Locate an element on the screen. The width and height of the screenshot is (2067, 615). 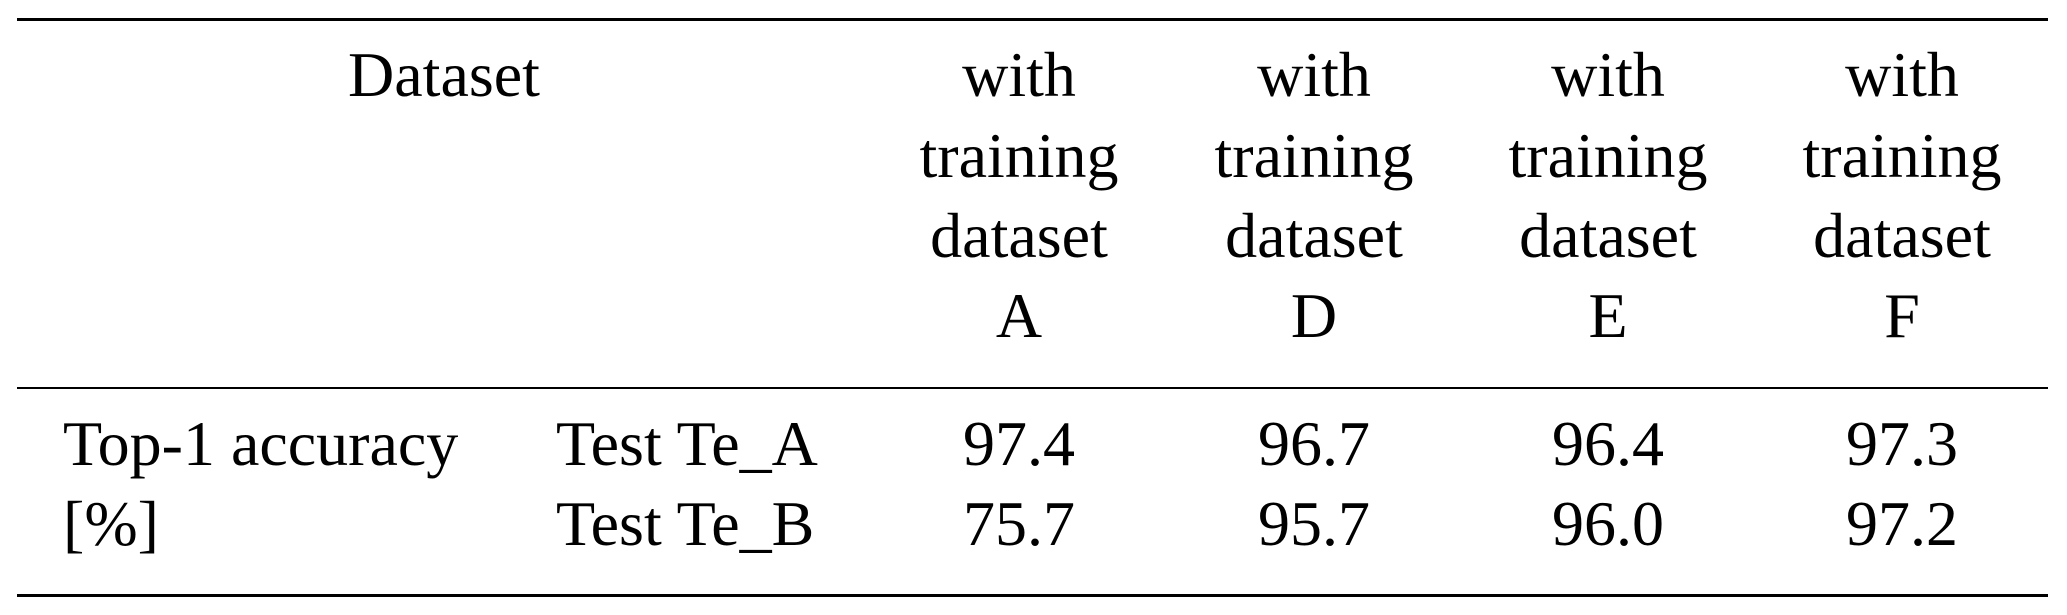
cell-value: 97.4 is located at coordinates (1019, 443).